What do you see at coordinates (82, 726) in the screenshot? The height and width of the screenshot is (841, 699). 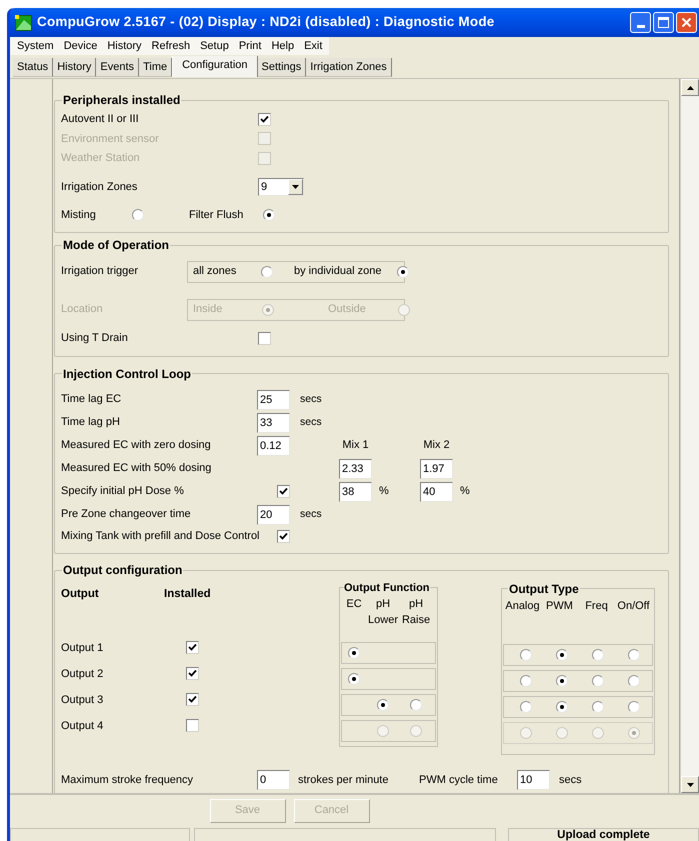 I see `label: Output 4` at bounding box center [82, 726].